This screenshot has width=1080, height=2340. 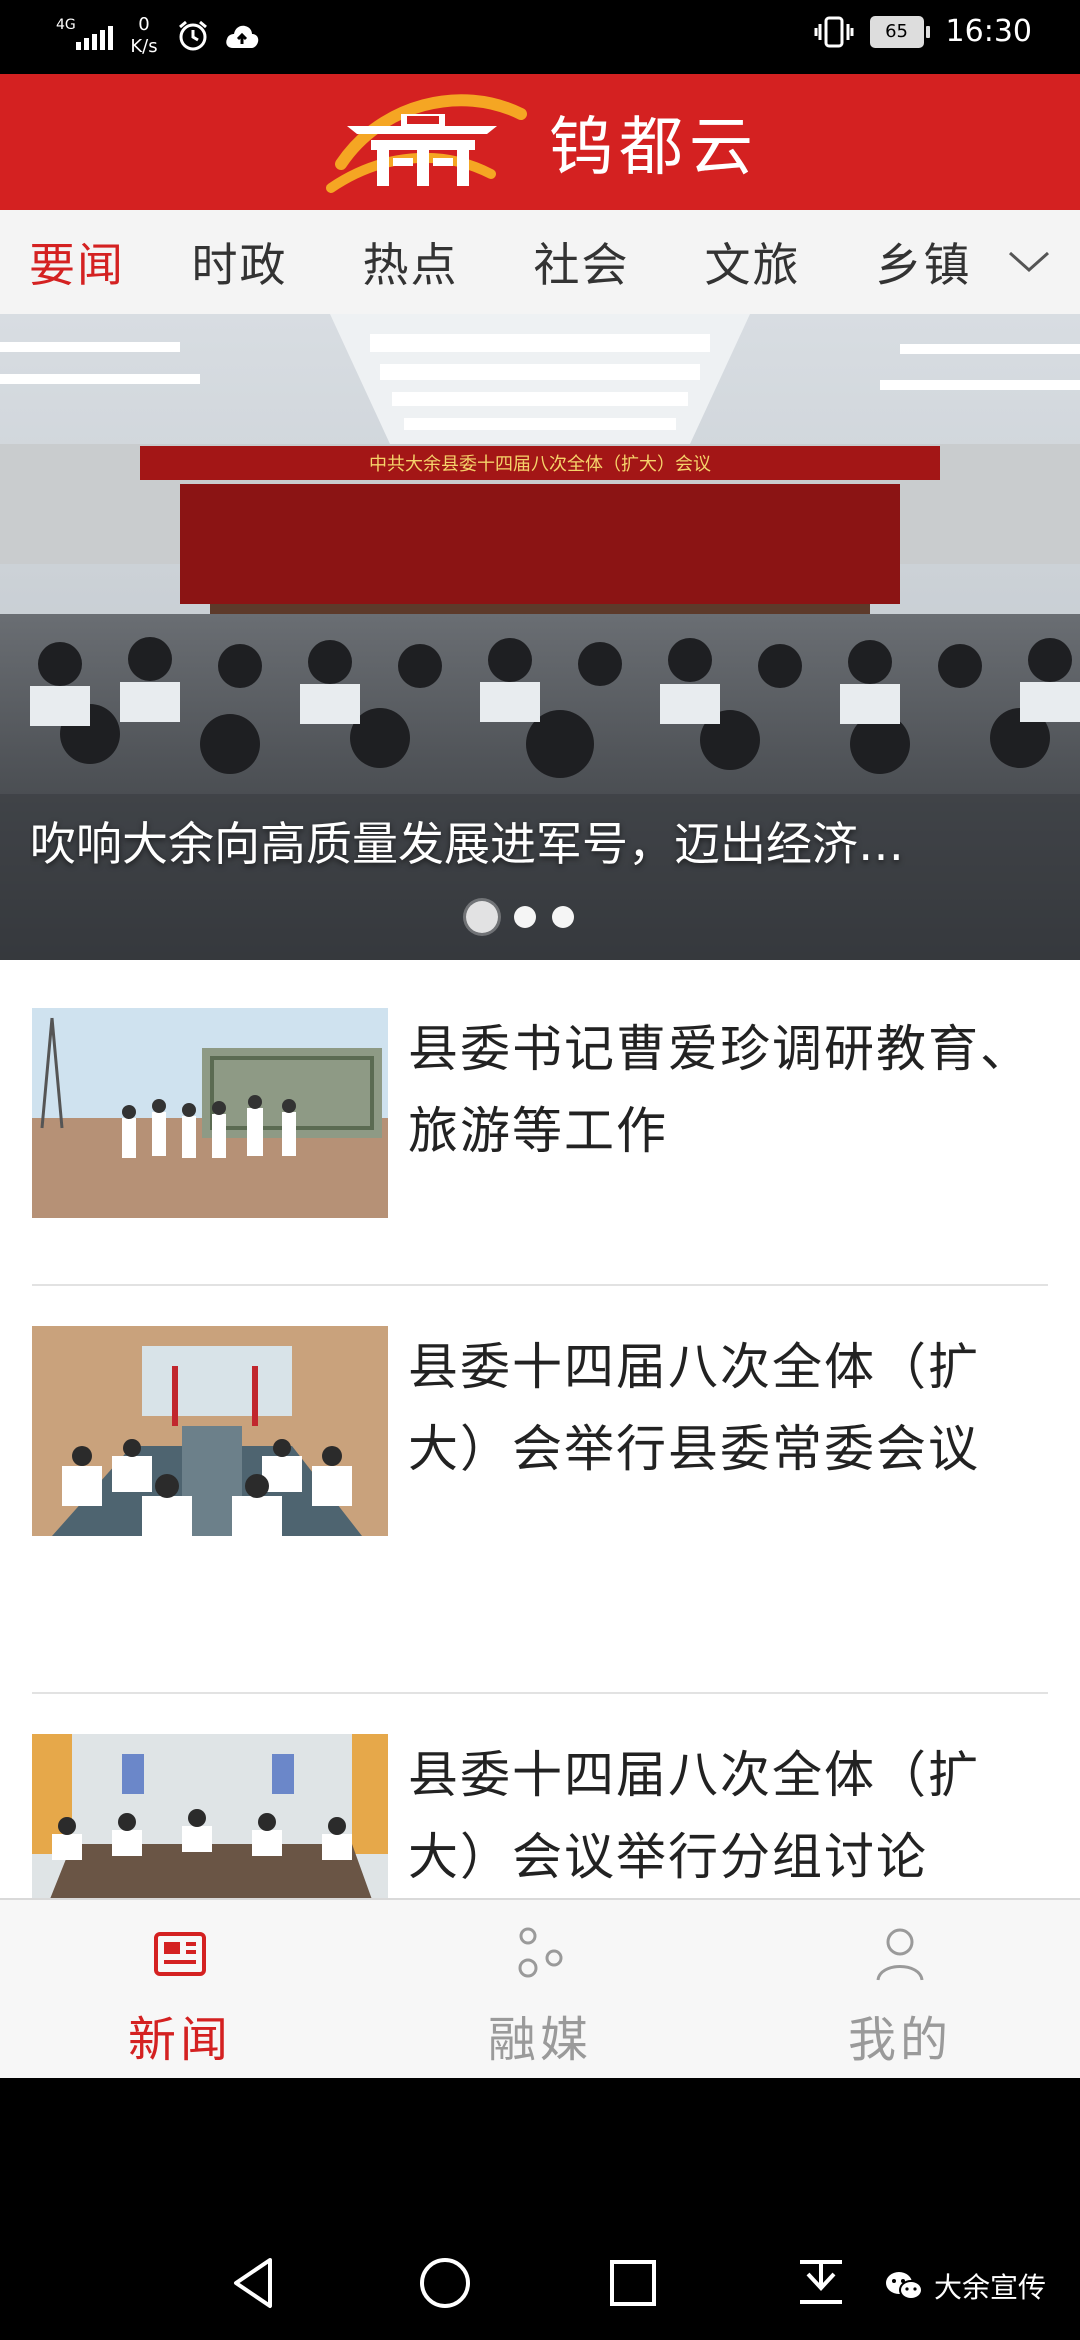 I want to click on list-item: 县委十四届八次全体（扩大）会议举行分组讨论, so click(x=540, y=1816).